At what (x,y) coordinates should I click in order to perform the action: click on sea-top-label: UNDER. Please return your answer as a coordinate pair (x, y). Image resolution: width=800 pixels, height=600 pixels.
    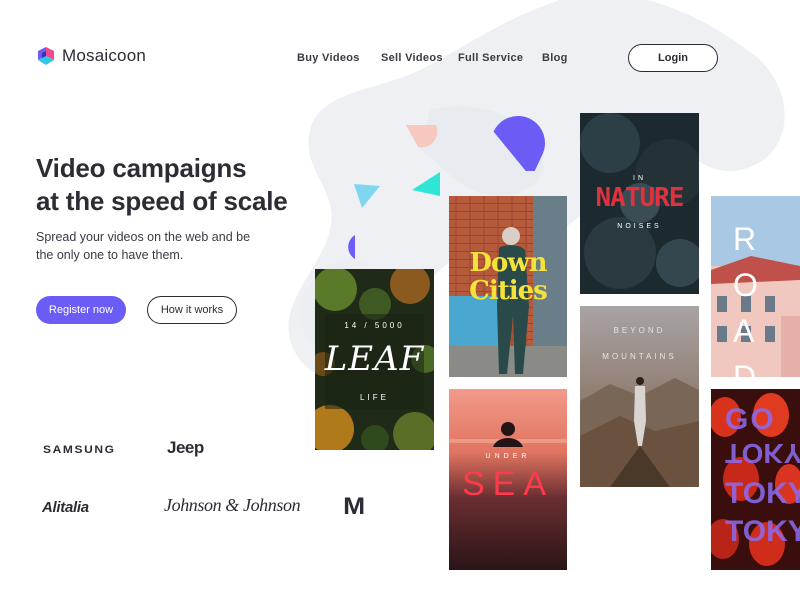
    Looking at the image, I should click on (508, 456).